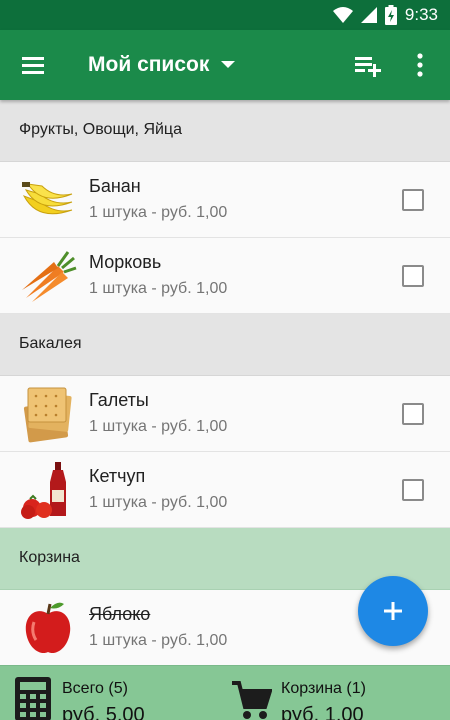 The image size is (450, 720). What do you see at coordinates (49, 276) in the screenshot?
I see `carrot-image` at bounding box center [49, 276].